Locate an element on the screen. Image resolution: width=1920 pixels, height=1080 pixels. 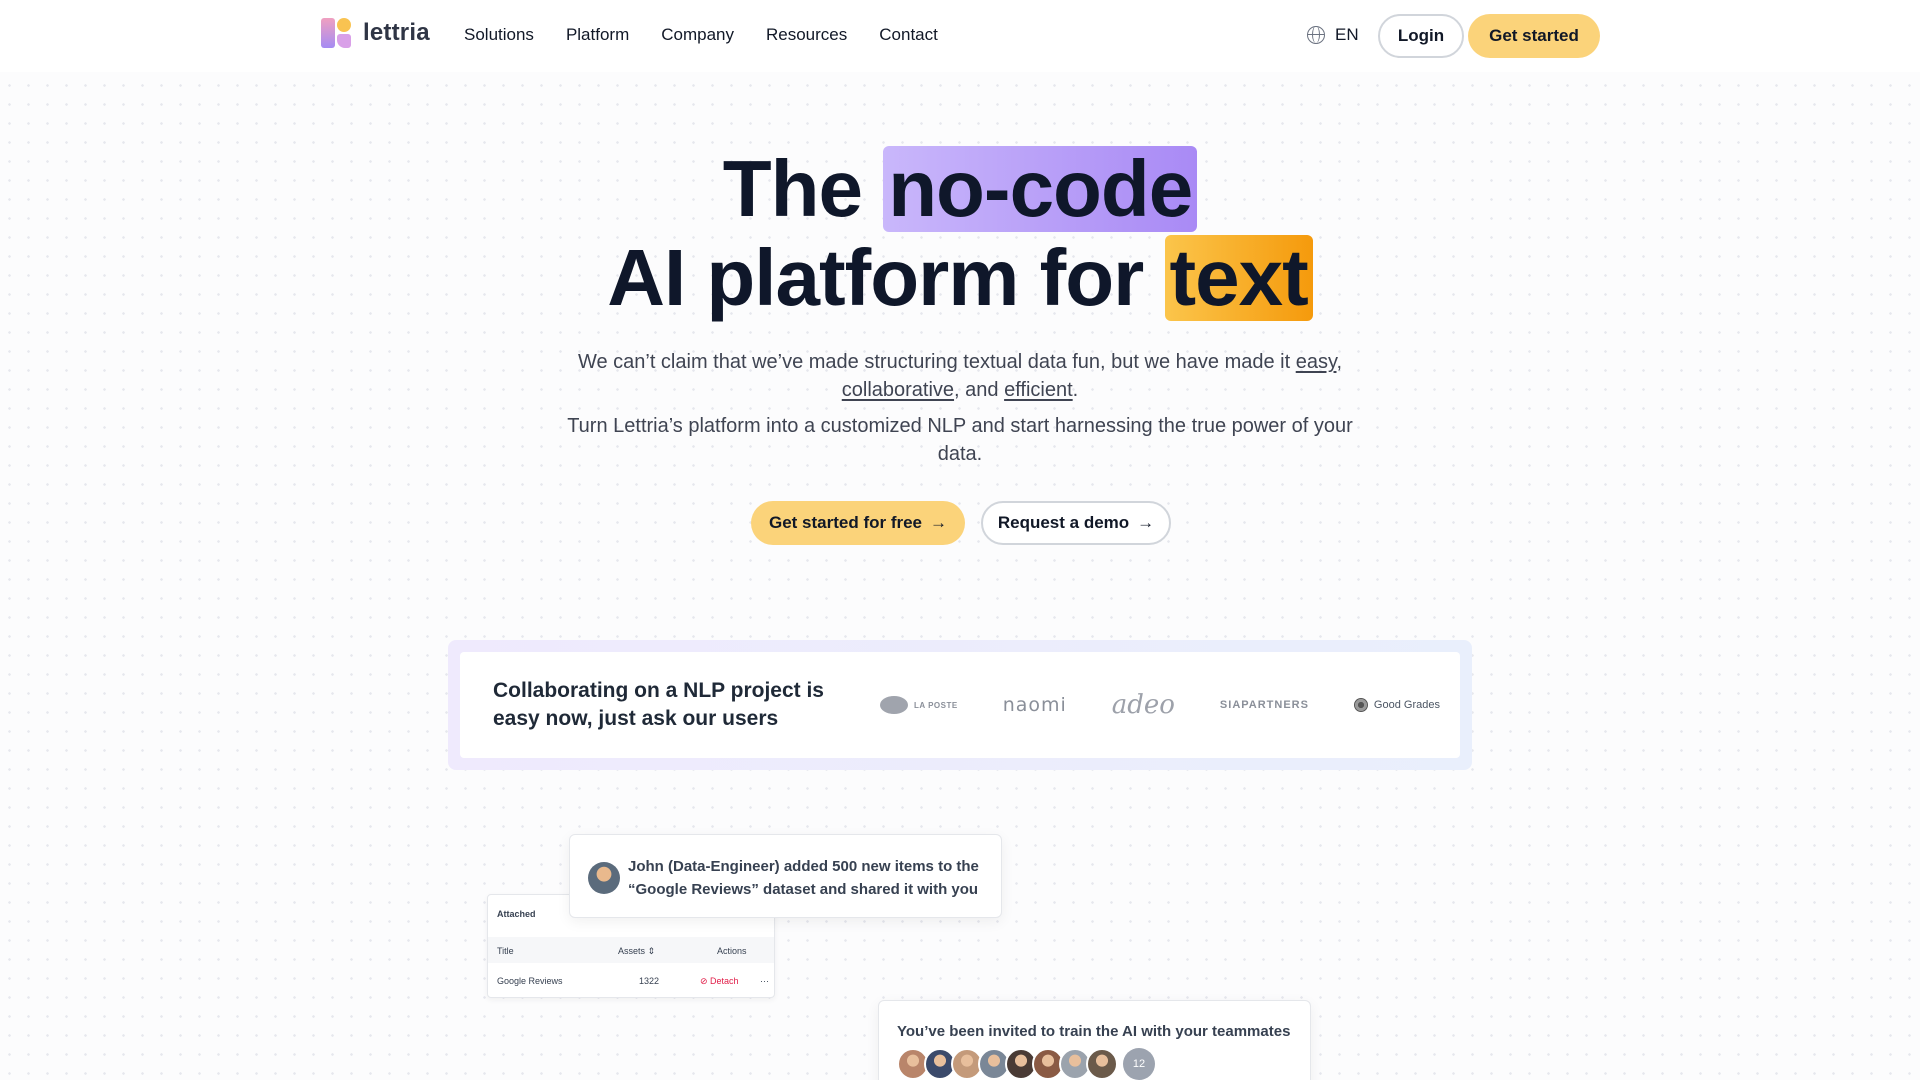
cta-primary-label: Get started for free is located at coordinates (845, 522).